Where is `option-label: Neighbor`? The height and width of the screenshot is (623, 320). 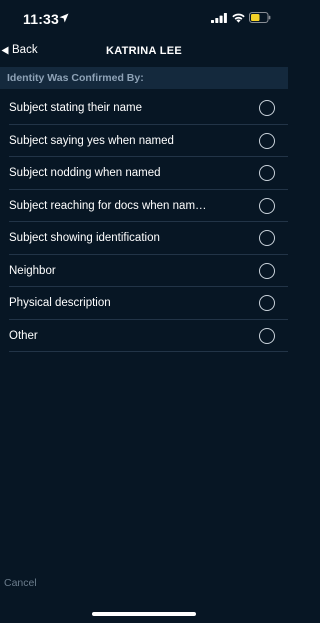 option-label: Neighbor is located at coordinates (32, 270).